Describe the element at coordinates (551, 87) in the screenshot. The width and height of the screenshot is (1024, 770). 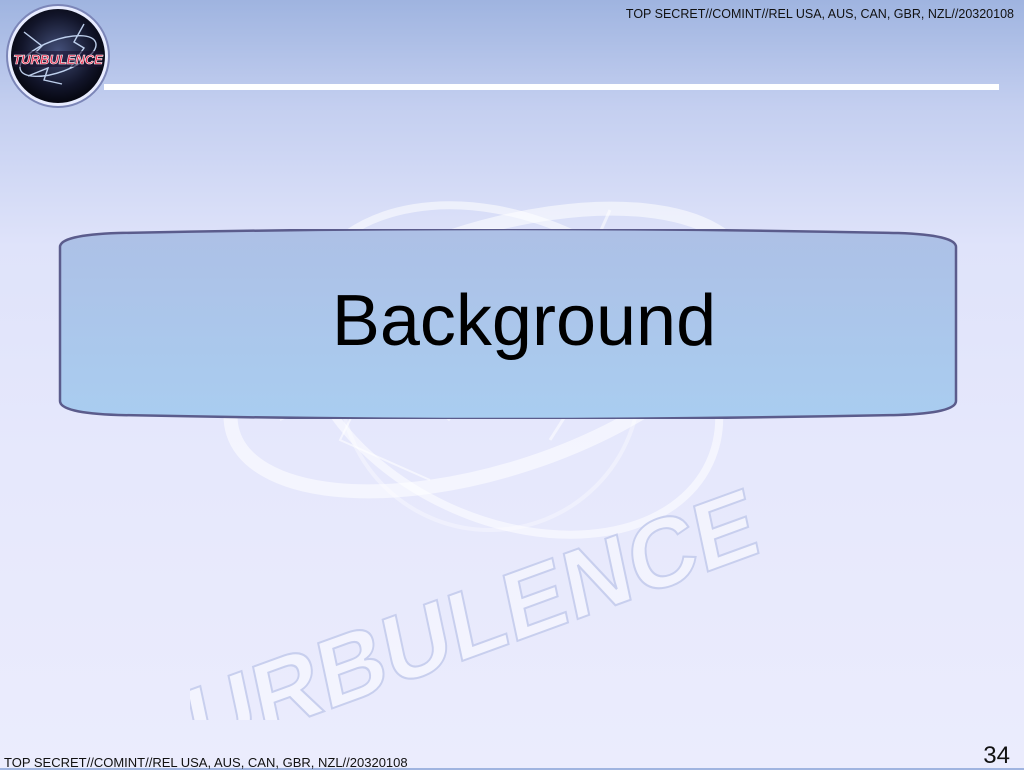
I see `header-rule` at that location.